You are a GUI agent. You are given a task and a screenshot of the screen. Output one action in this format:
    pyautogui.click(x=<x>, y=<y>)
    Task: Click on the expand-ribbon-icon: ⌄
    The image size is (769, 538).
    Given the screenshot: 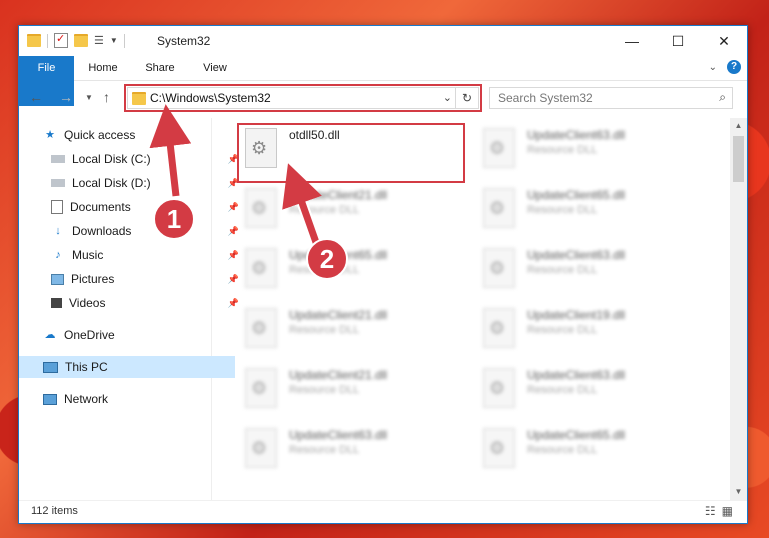 What is the action you would take?
    pyautogui.click(x=713, y=67)
    